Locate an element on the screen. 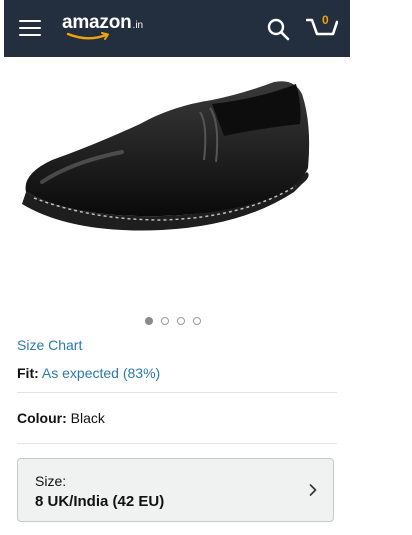 The width and height of the screenshot is (412, 535). logo-domain: .in is located at coordinates (138, 25).